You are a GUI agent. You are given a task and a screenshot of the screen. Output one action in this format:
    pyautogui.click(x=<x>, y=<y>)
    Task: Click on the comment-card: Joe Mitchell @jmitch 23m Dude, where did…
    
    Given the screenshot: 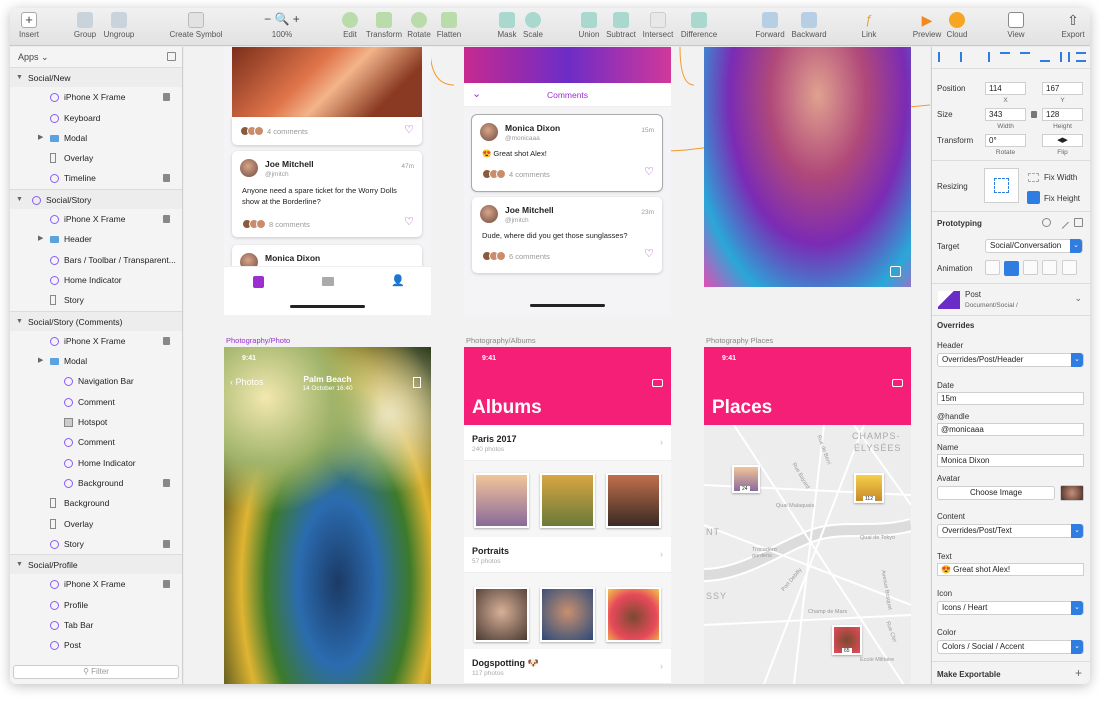 What is the action you would take?
    pyautogui.click(x=567, y=235)
    